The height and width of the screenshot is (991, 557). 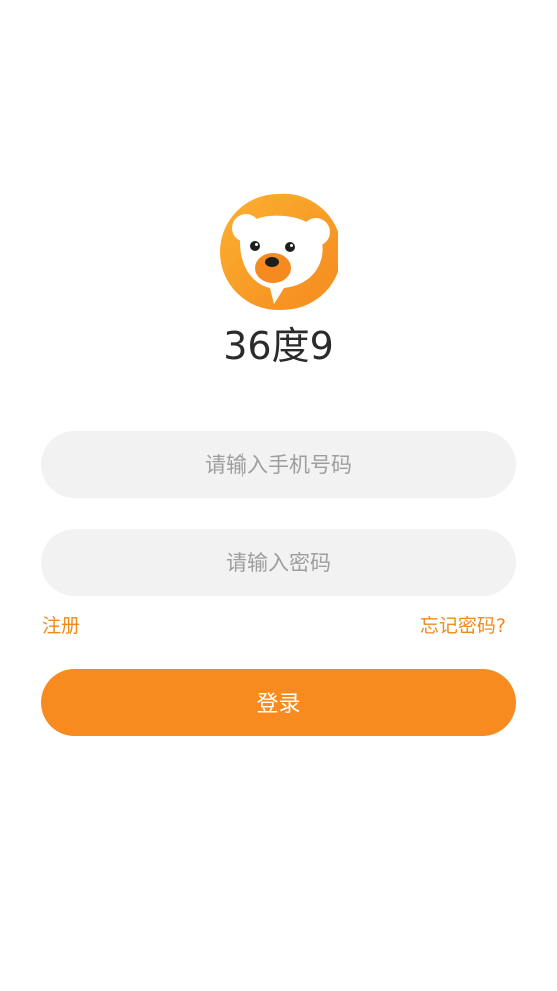 I want to click on password-field, so click(x=278, y=562).